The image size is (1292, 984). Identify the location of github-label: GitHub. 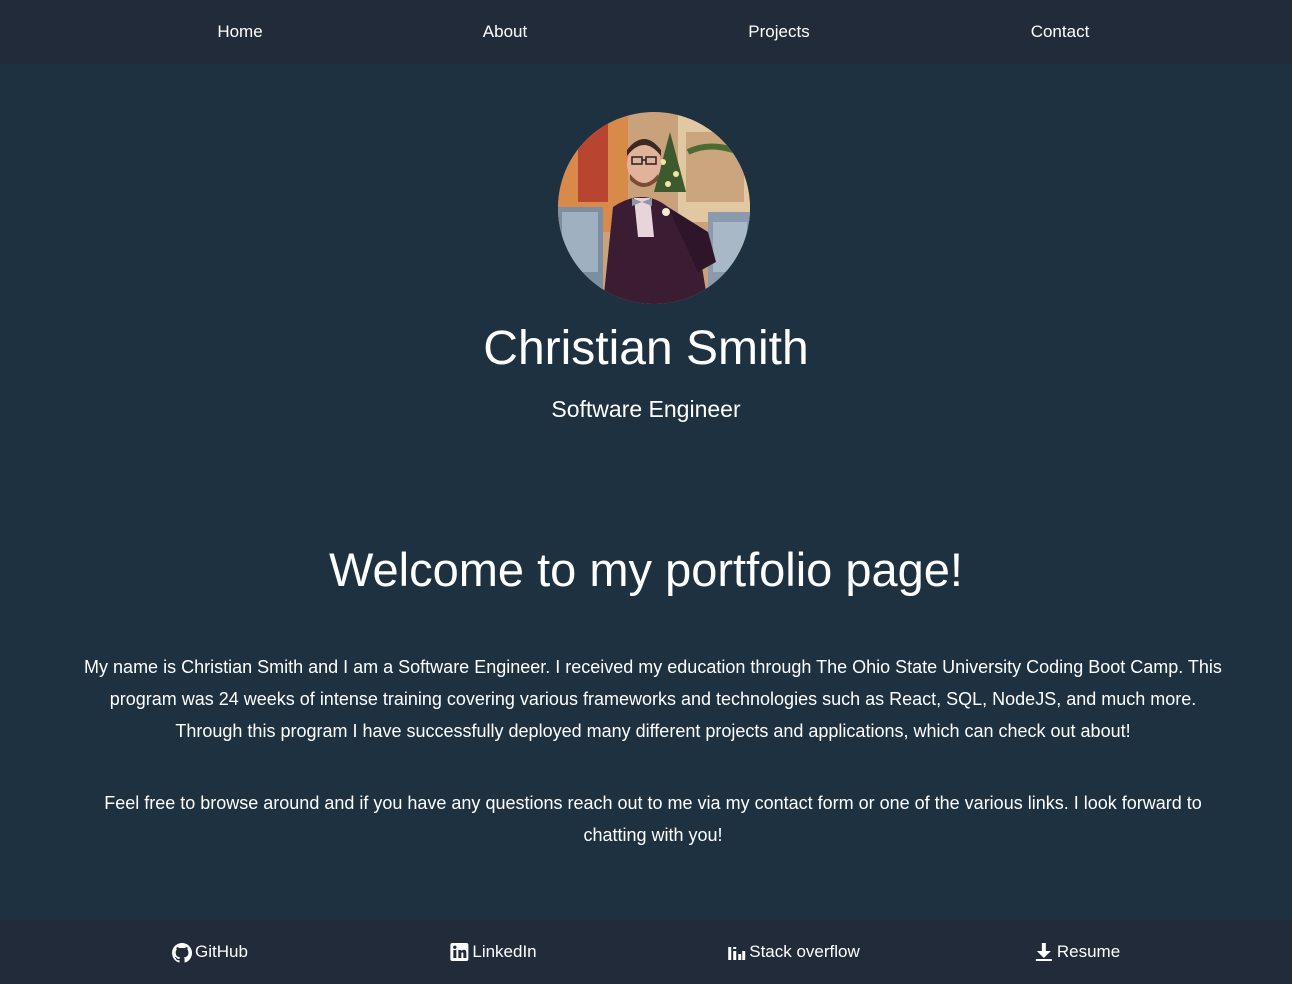
(221, 951).